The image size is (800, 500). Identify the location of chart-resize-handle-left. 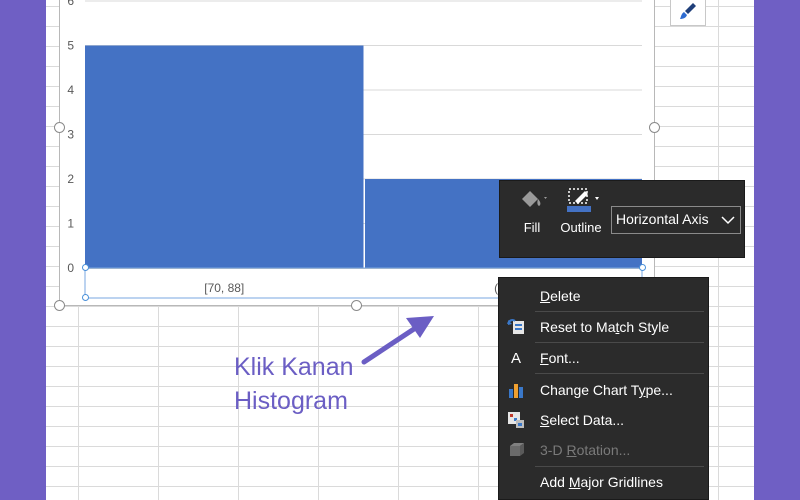
(59, 127).